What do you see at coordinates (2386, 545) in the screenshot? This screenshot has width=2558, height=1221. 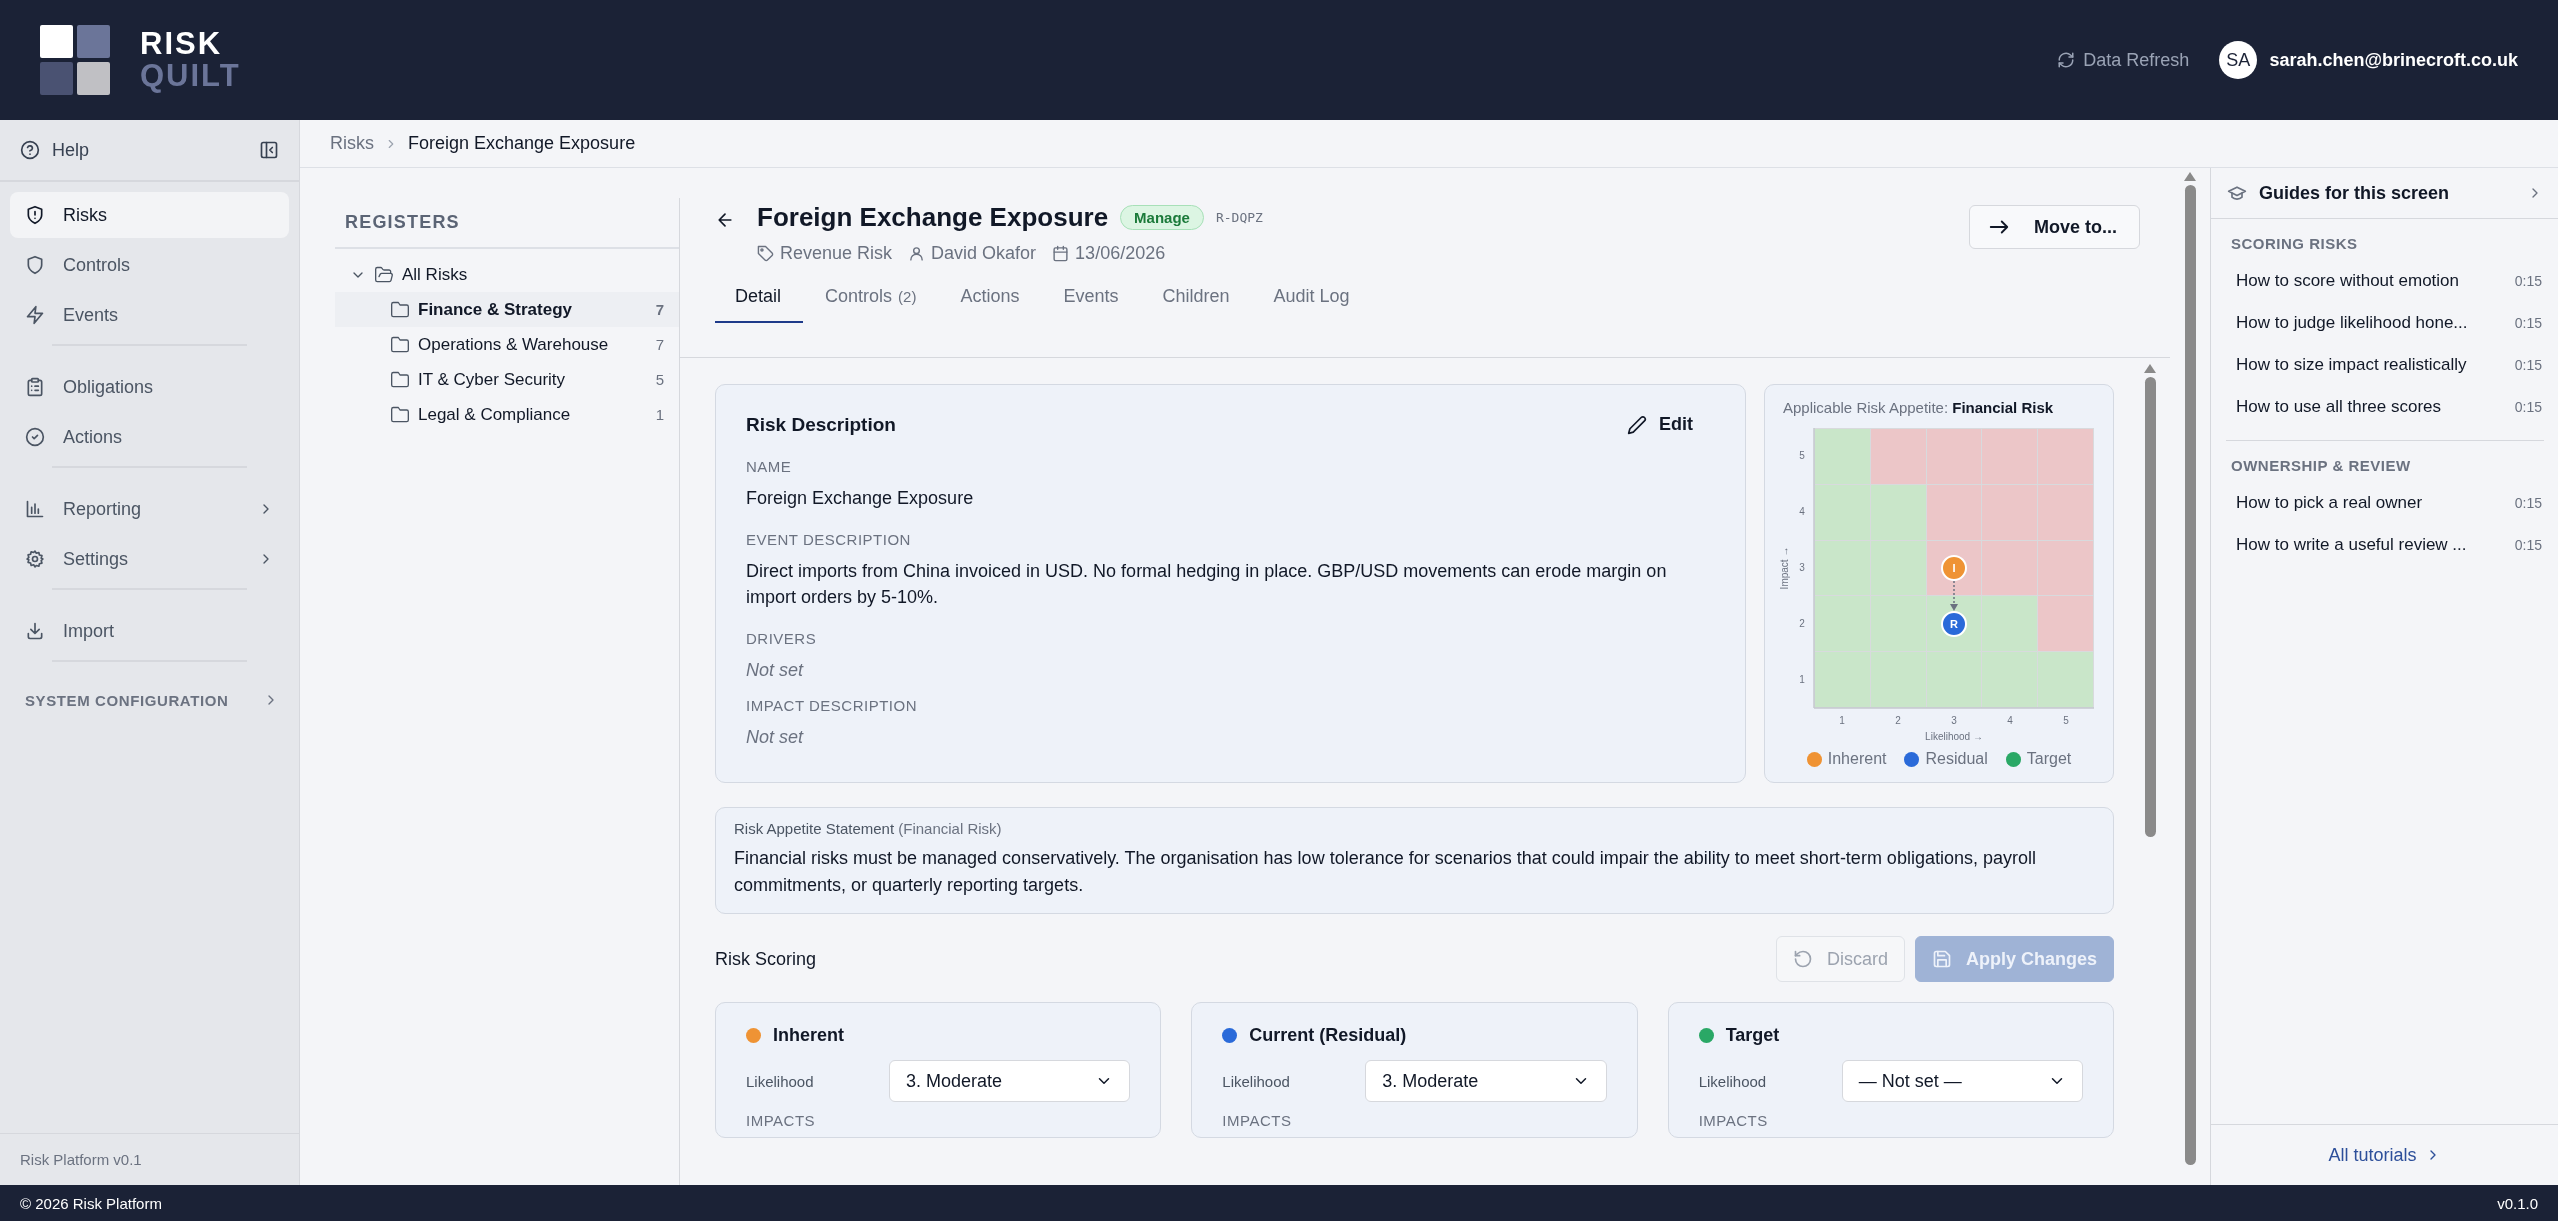 I see `guide-item: How to write a useful review ... 0:15` at bounding box center [2386, 545].